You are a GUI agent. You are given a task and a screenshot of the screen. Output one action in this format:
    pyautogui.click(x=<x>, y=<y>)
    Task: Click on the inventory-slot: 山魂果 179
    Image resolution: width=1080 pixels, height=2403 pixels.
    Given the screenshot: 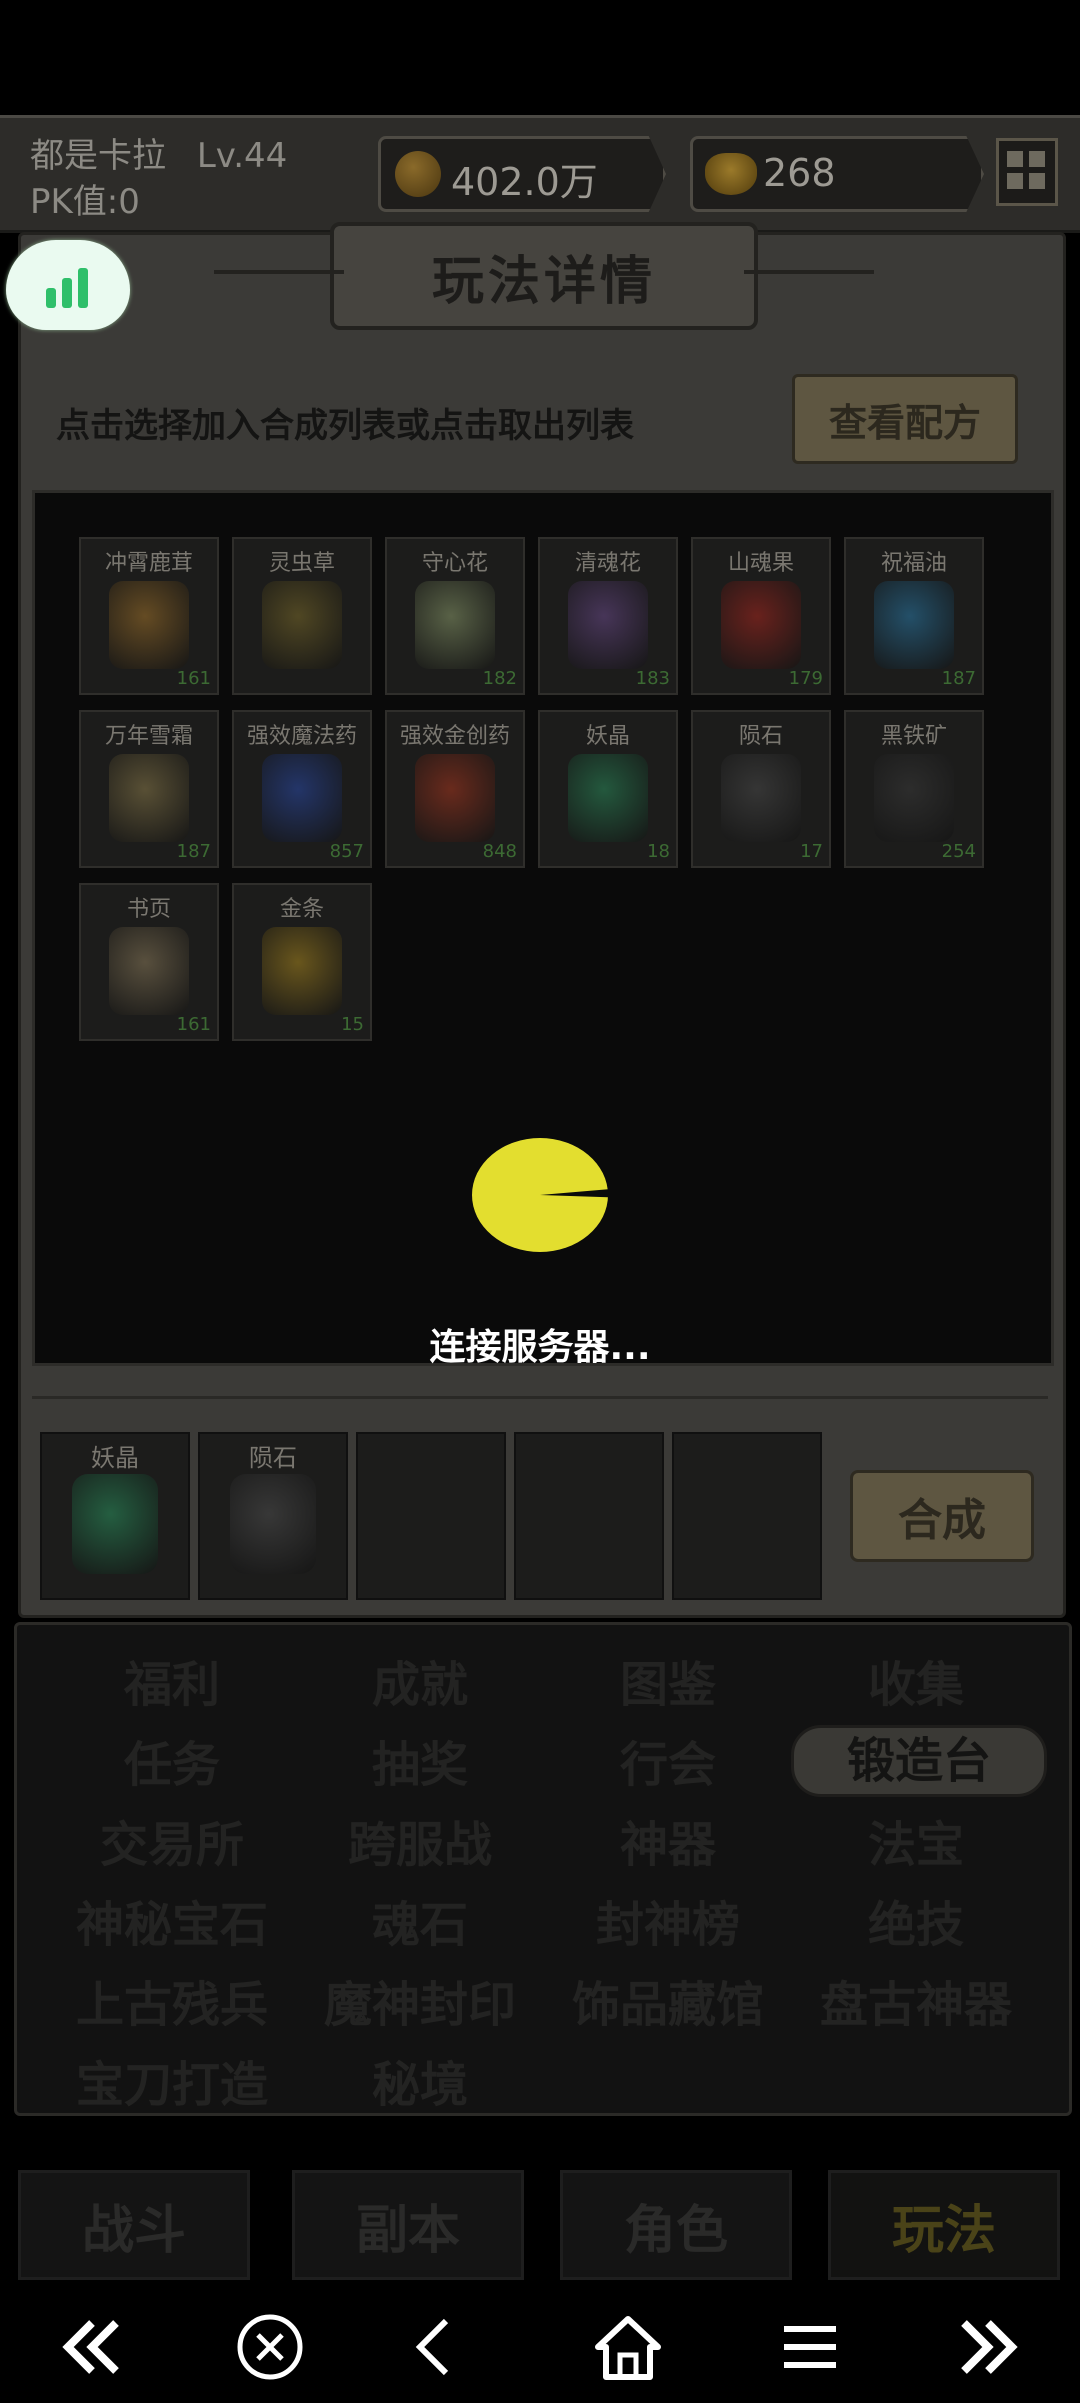 What is the action you would take?
    pyautogui.click(x=761, y=616)
    